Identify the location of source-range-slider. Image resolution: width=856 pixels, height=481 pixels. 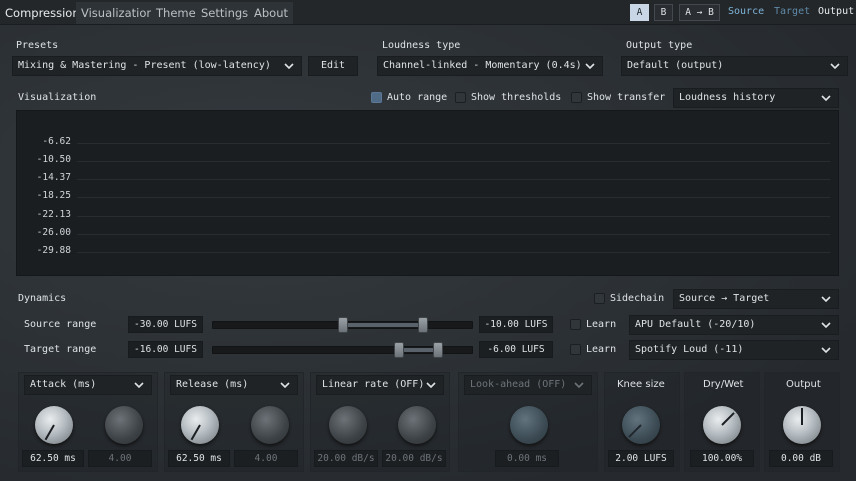
(342, 325).